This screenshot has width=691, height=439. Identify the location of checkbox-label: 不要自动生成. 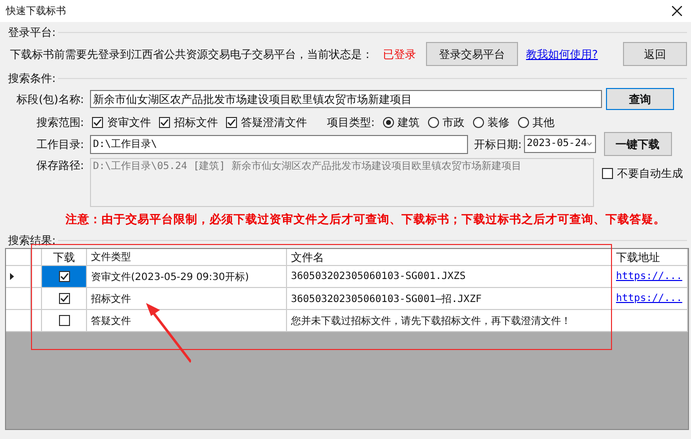
(650, 173).